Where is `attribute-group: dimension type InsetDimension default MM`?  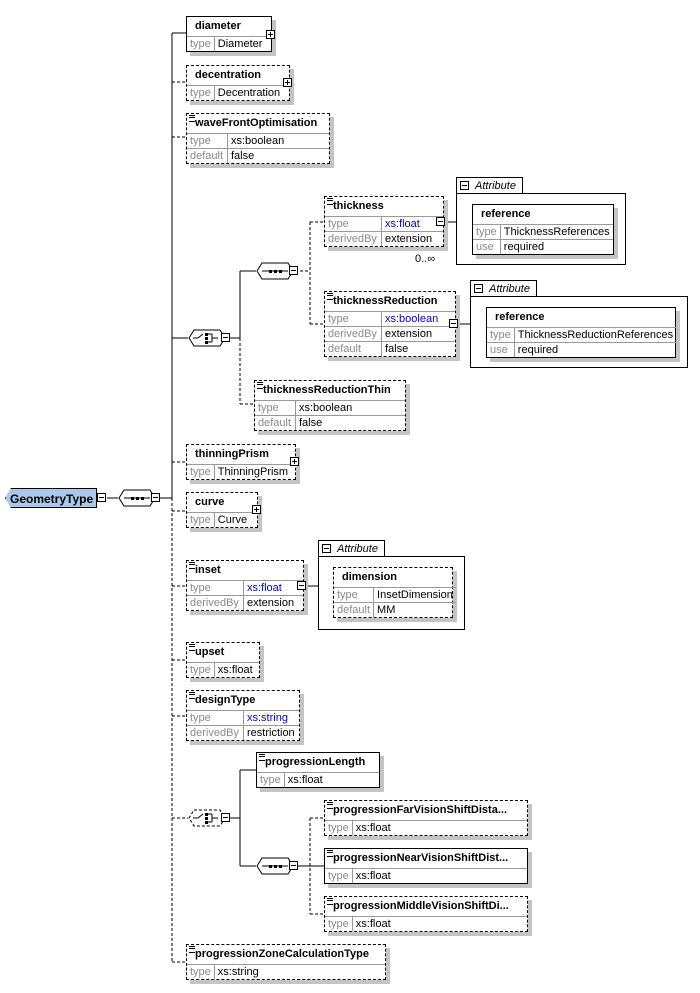 attribute-group: dimension type InsetDimension default MM is located at coordinates (391, 593).